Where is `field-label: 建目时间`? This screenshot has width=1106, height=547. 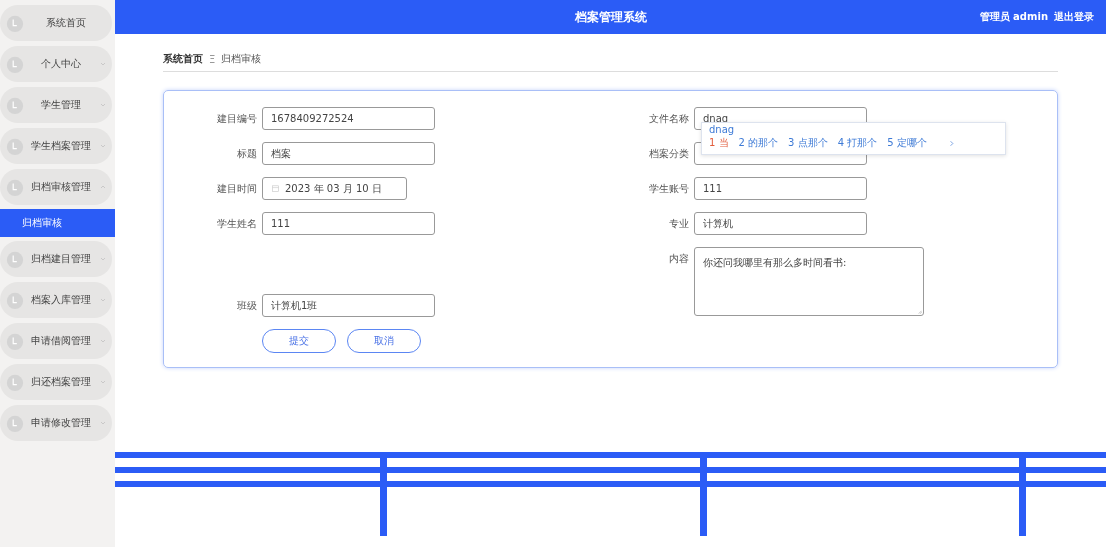
field-label: 建目时间 is located at coordinates (237, 189).